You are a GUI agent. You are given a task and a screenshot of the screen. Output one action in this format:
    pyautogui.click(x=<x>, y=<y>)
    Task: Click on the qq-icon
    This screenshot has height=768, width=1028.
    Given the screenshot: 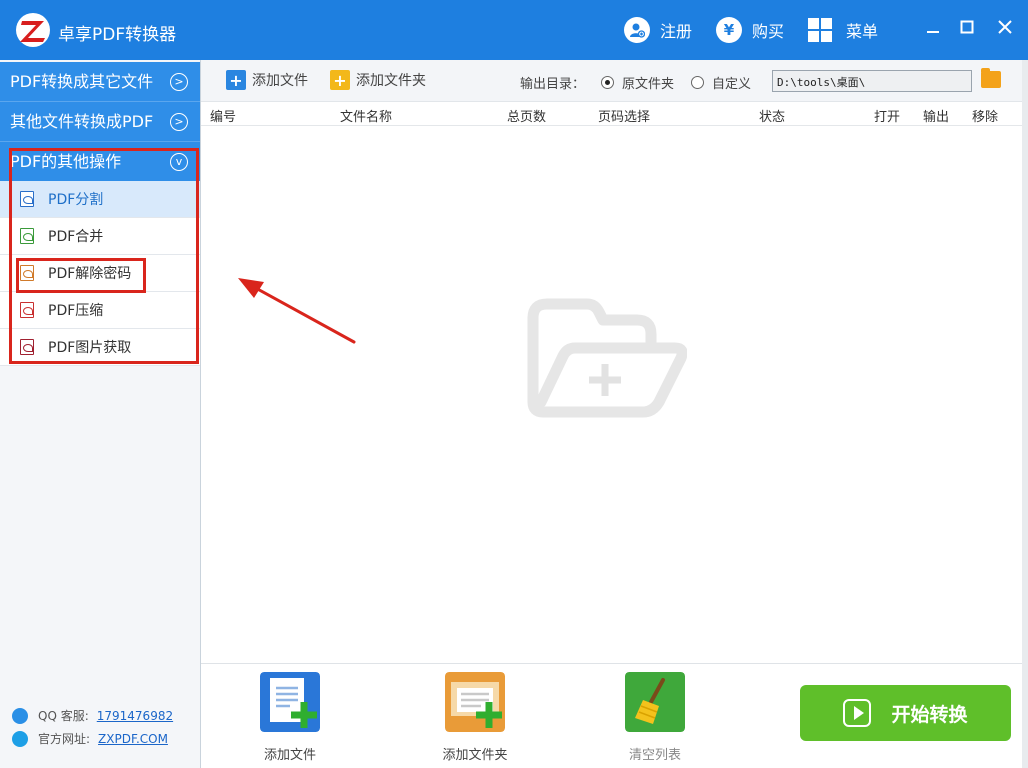 What is the action you would take?
    pyautogui.click(x=20, y=715)
    